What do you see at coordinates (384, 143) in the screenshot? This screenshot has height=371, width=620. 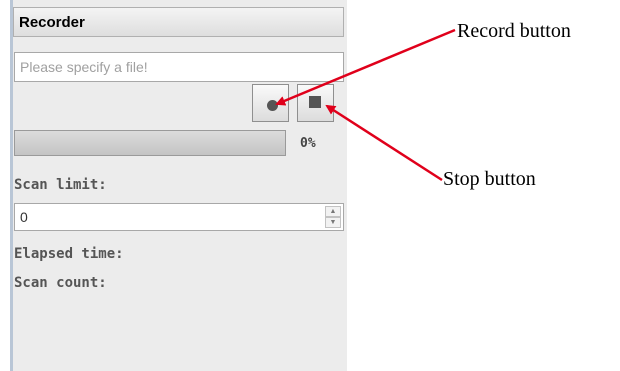 I see `stop-callout-arrow` at bounding box center [384, 143].